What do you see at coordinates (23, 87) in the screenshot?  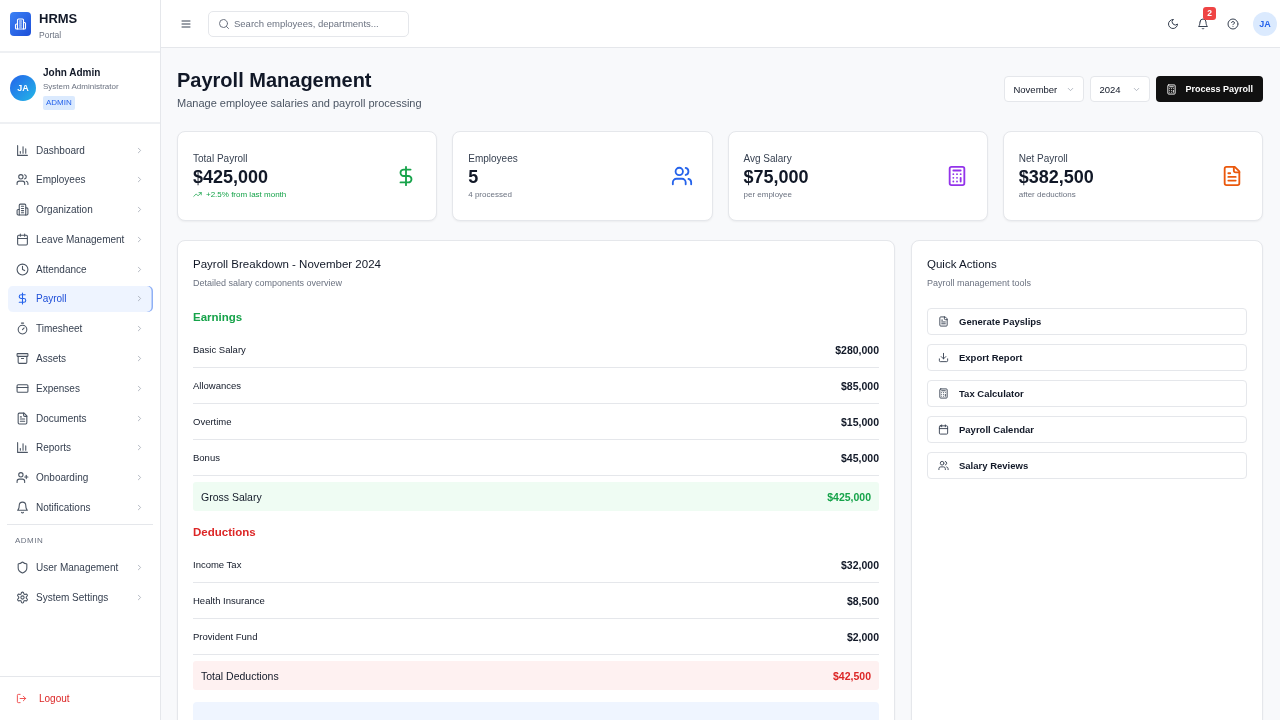 I see `user-avatar: JA` at bounding box center [23, 87].